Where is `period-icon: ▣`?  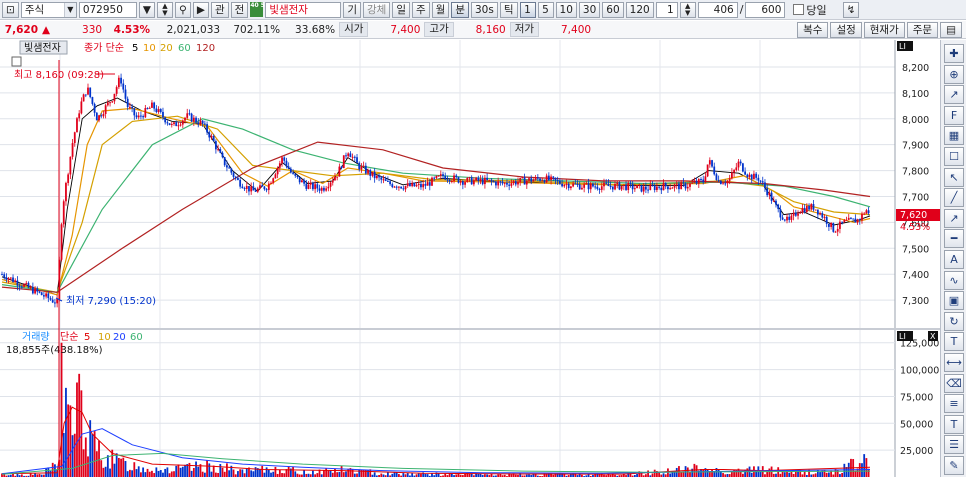
period-icon: ▣ is located at coordinates (954, 301).